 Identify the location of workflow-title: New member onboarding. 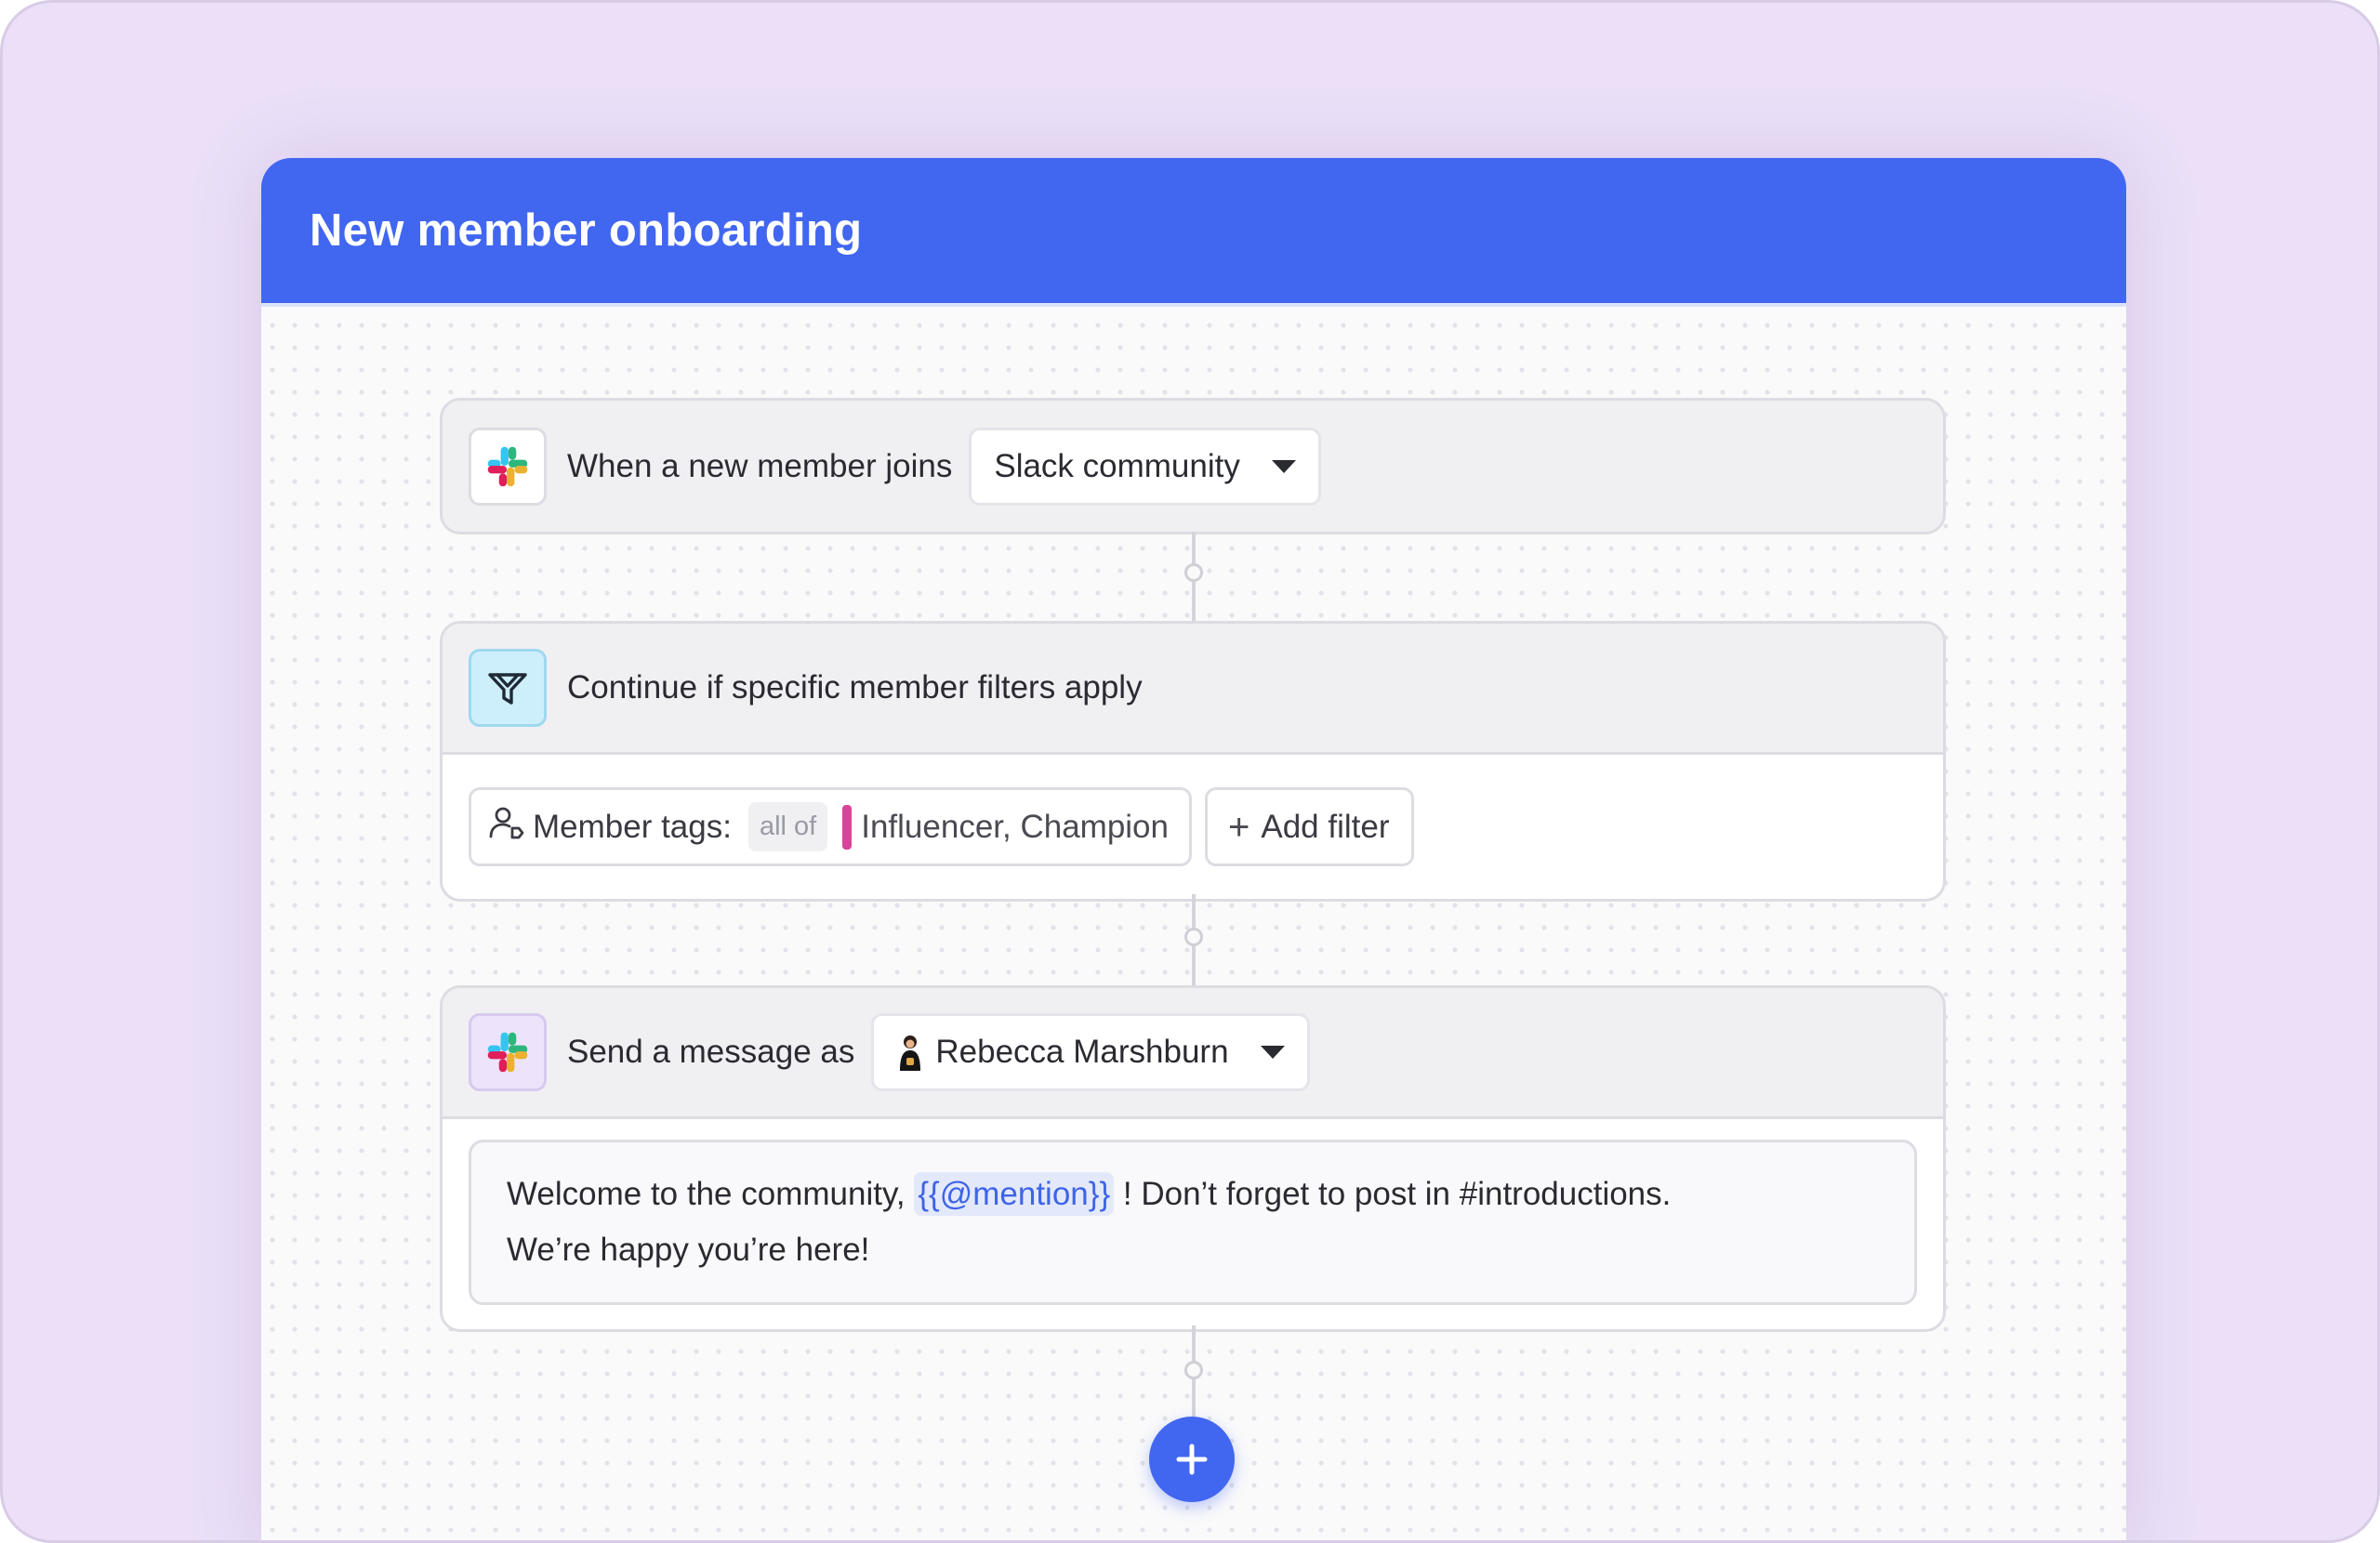
(586, 230).